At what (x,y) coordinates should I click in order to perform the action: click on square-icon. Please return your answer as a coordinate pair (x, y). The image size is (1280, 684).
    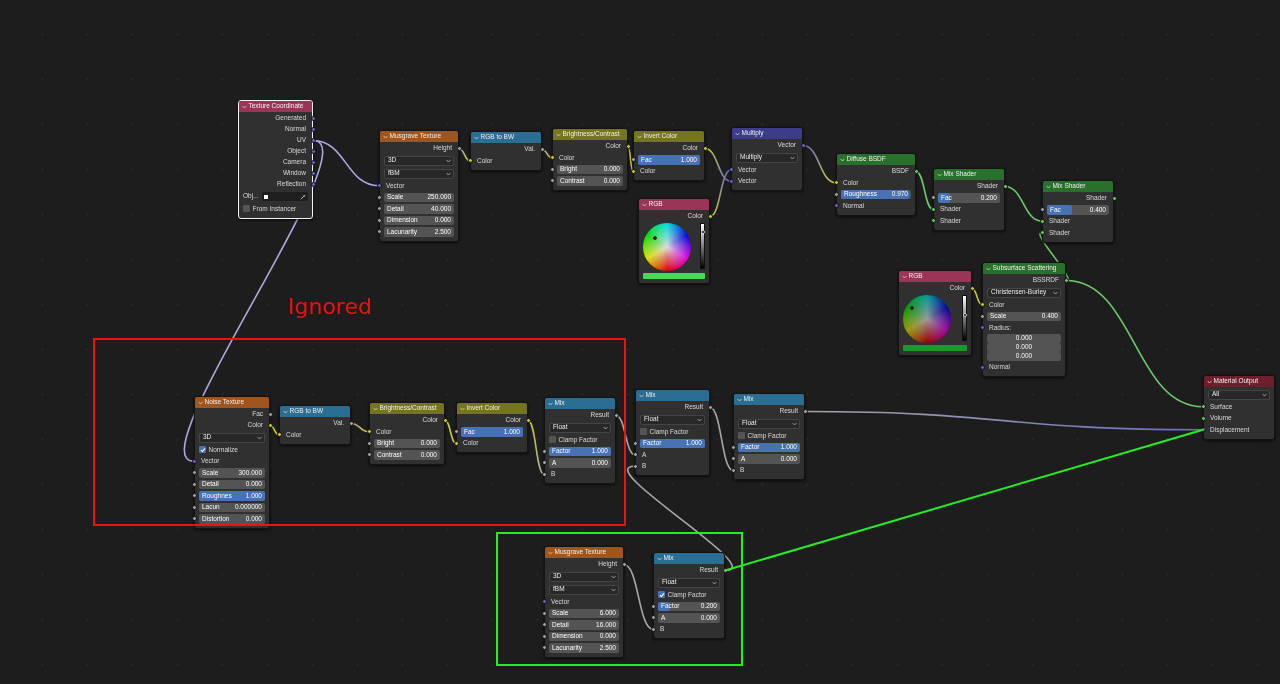
    Looking at the image, I should click on (265, 196).